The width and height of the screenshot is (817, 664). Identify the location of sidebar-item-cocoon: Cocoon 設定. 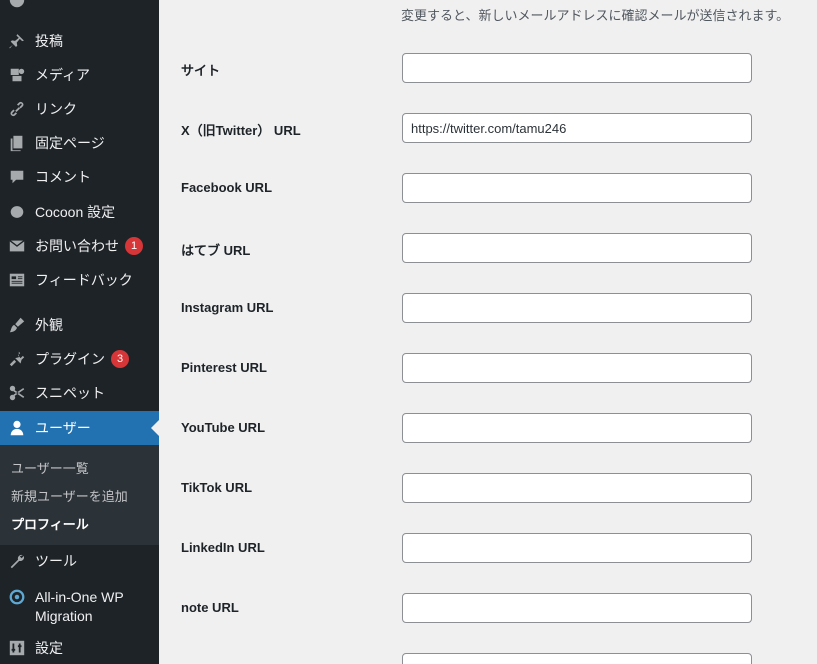
(79, 212).